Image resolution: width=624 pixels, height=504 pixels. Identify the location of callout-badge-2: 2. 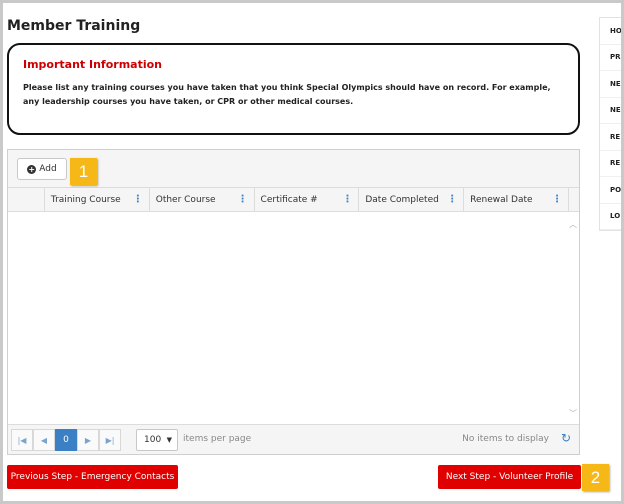
(595, 477).